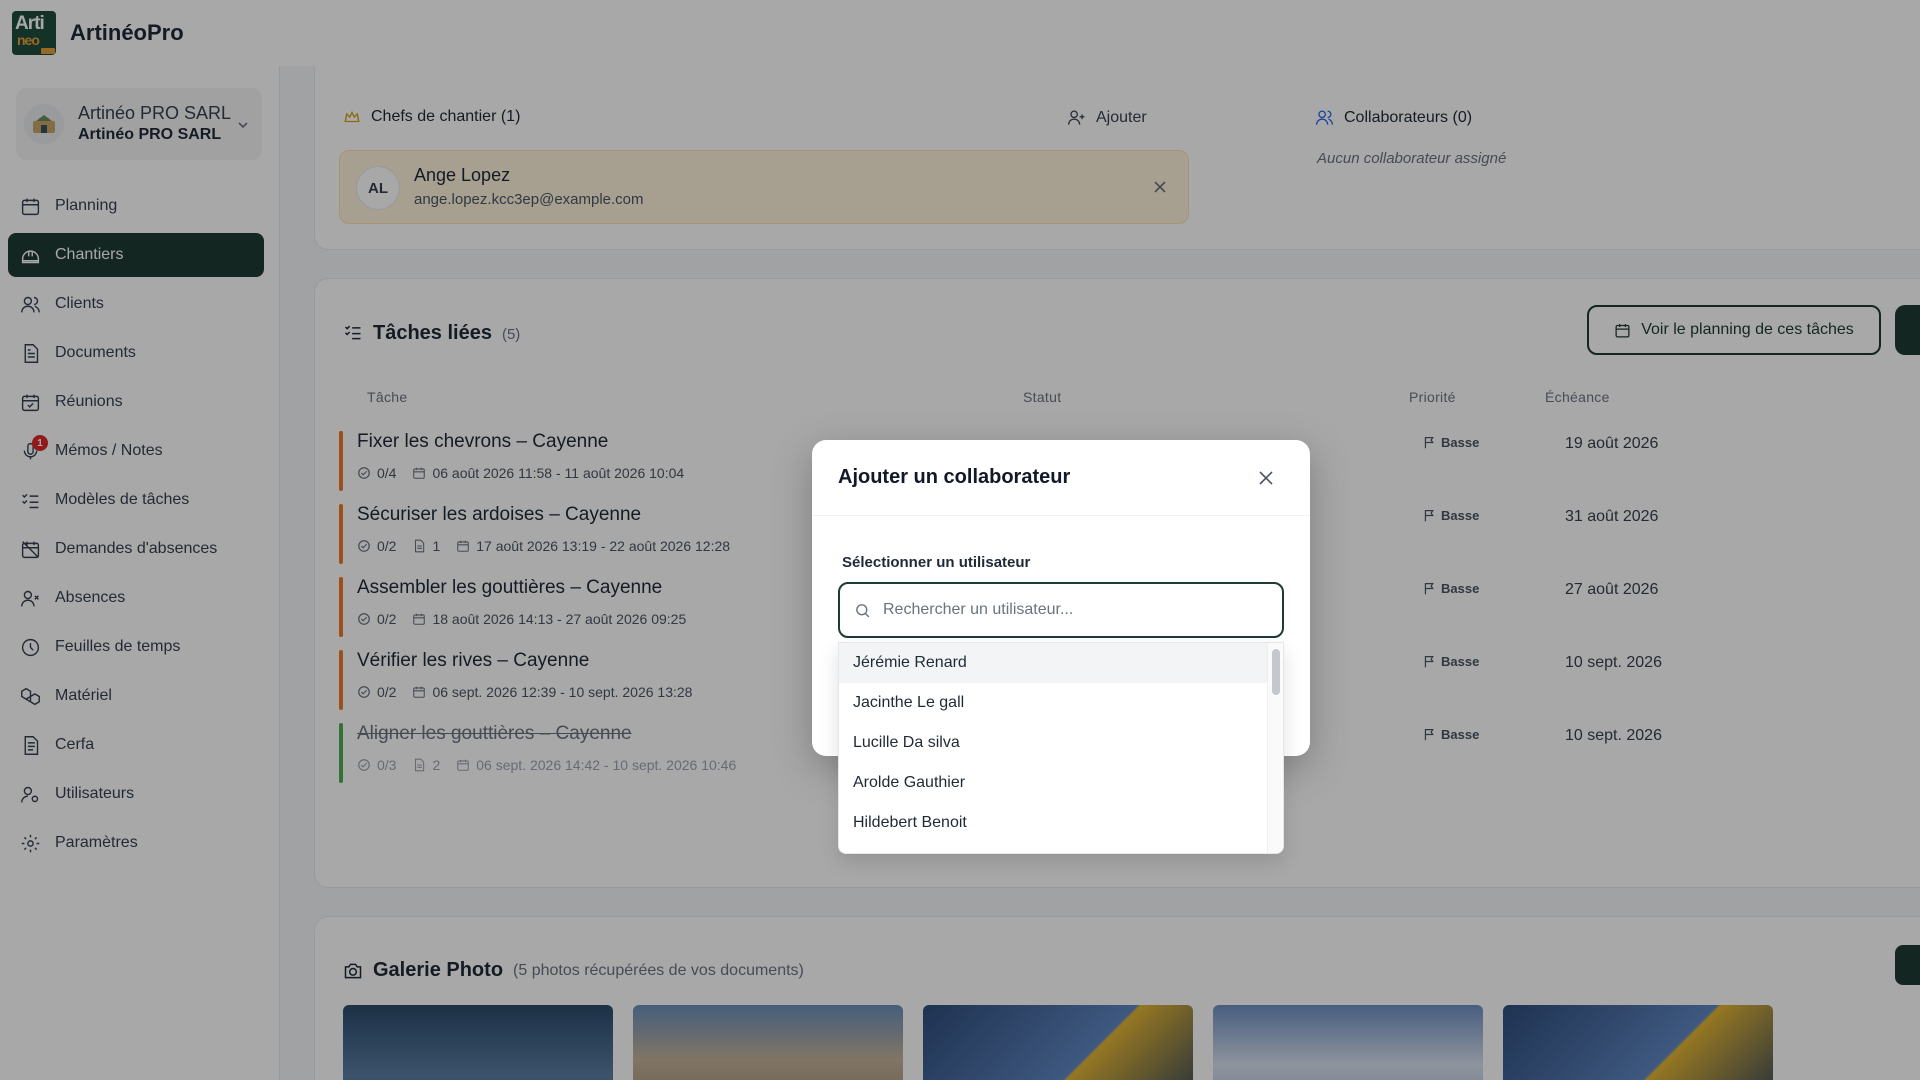 This screenshot has width=1920, height=1080. I want to click on user-option: Jacinthe Le gall, so click(1054, 703).